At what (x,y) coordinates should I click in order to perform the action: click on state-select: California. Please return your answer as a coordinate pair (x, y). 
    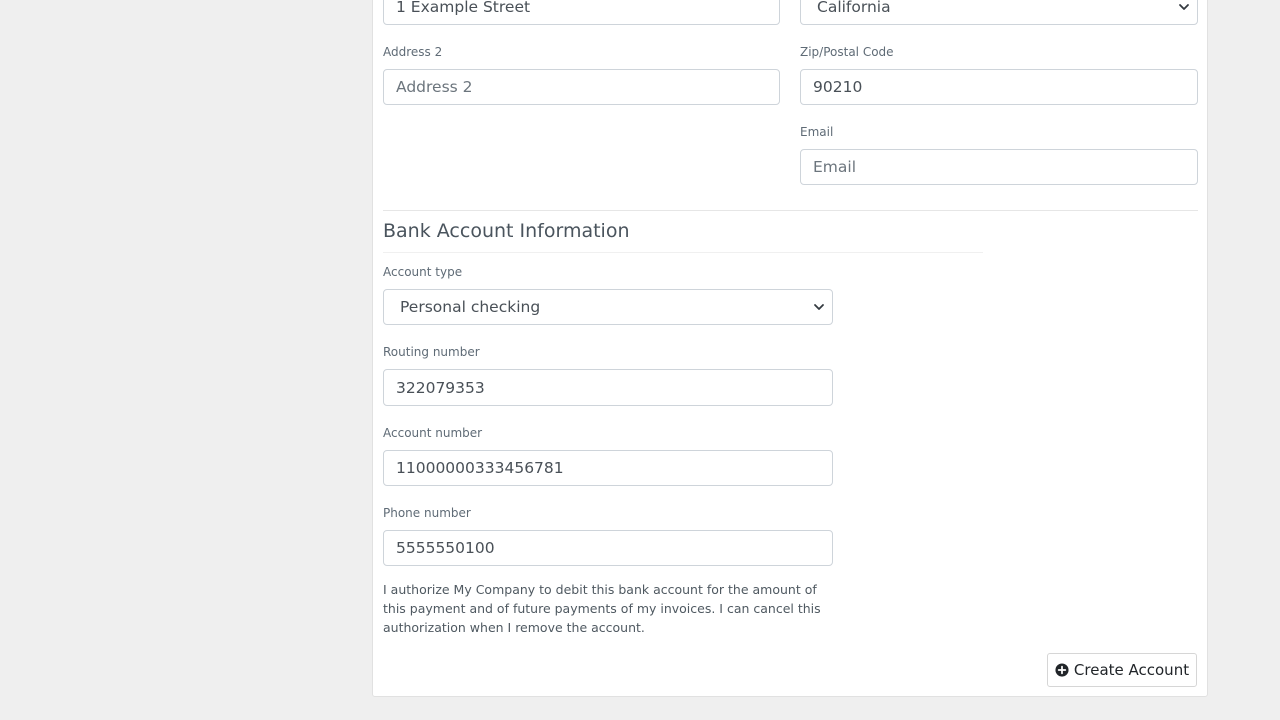
    Looking at the image, I should click on (999, 12).